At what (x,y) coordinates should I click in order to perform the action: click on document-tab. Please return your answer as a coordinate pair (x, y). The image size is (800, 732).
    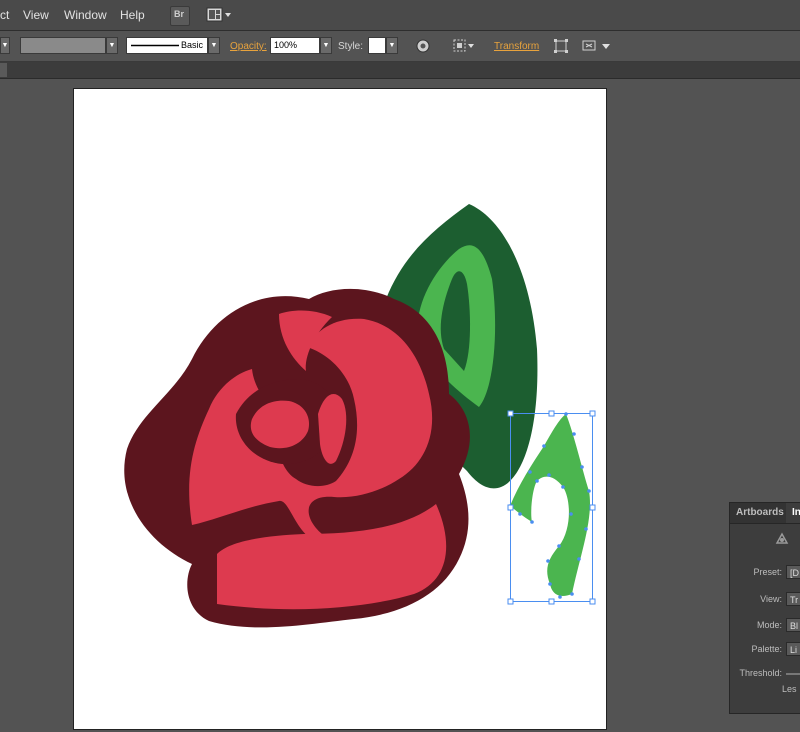
    Looking at the image, I should click on (3, 70).